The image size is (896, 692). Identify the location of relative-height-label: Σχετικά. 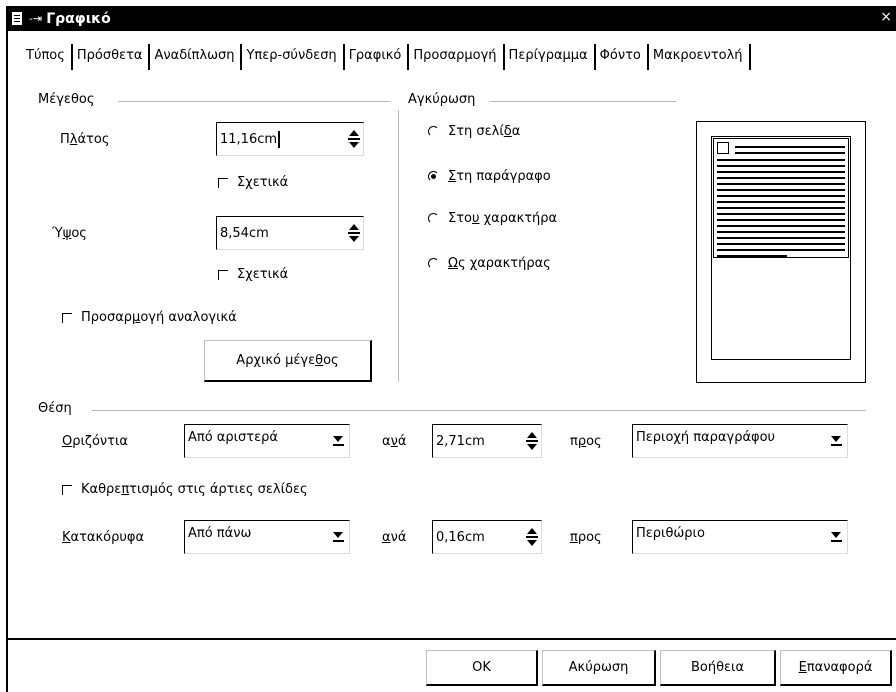
(263, 274).